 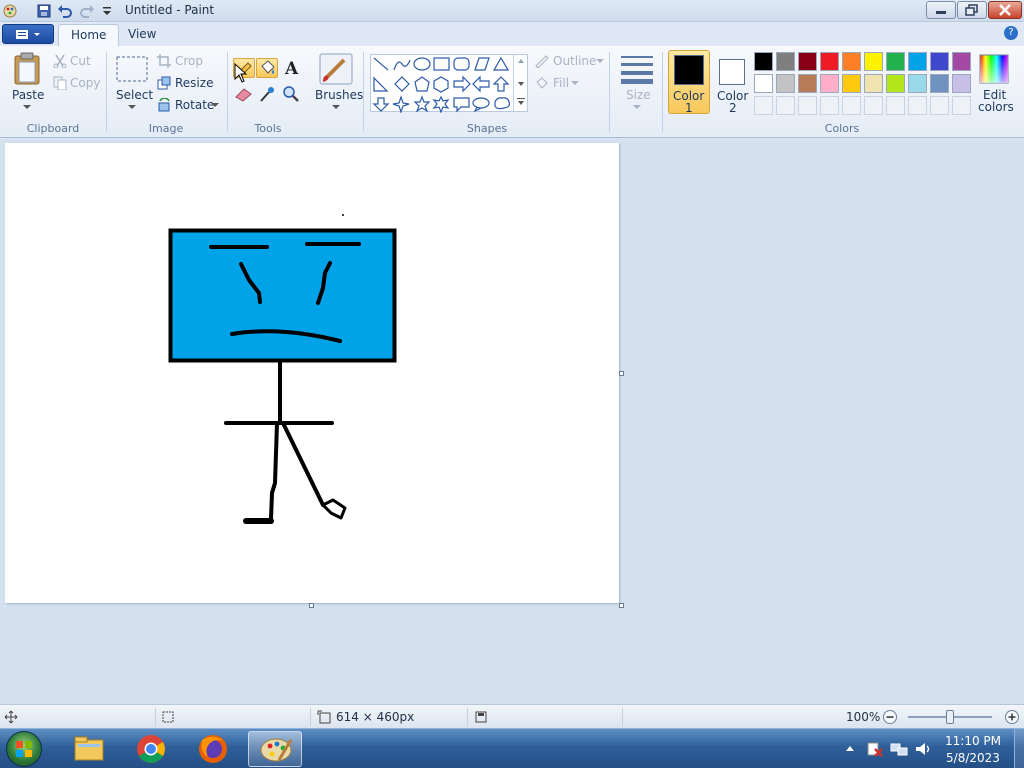 What do you see at coordinates (600, 61) in the screenshot?
I see `outline-dropdown-icon` at bounding box center [600, 61].